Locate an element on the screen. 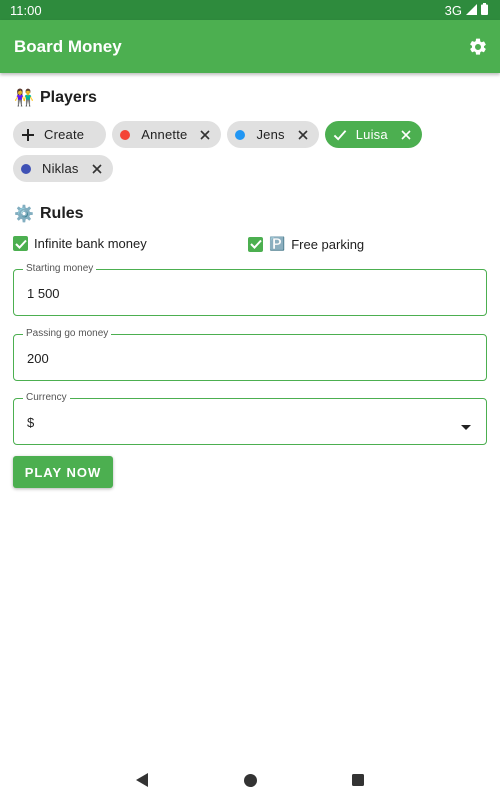 The height and width of the screenshot is (800, 500). create-player-chip: Create is located at coordinates (60, 134).